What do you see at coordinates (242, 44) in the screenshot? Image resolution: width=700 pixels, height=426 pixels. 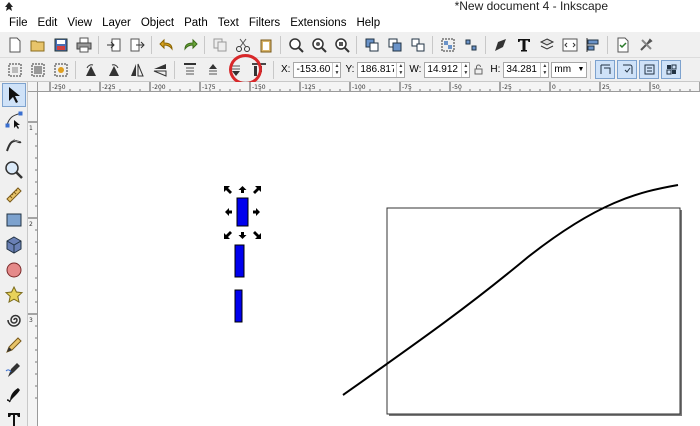 I see `cut-icon` at bounding box center [242, 44].